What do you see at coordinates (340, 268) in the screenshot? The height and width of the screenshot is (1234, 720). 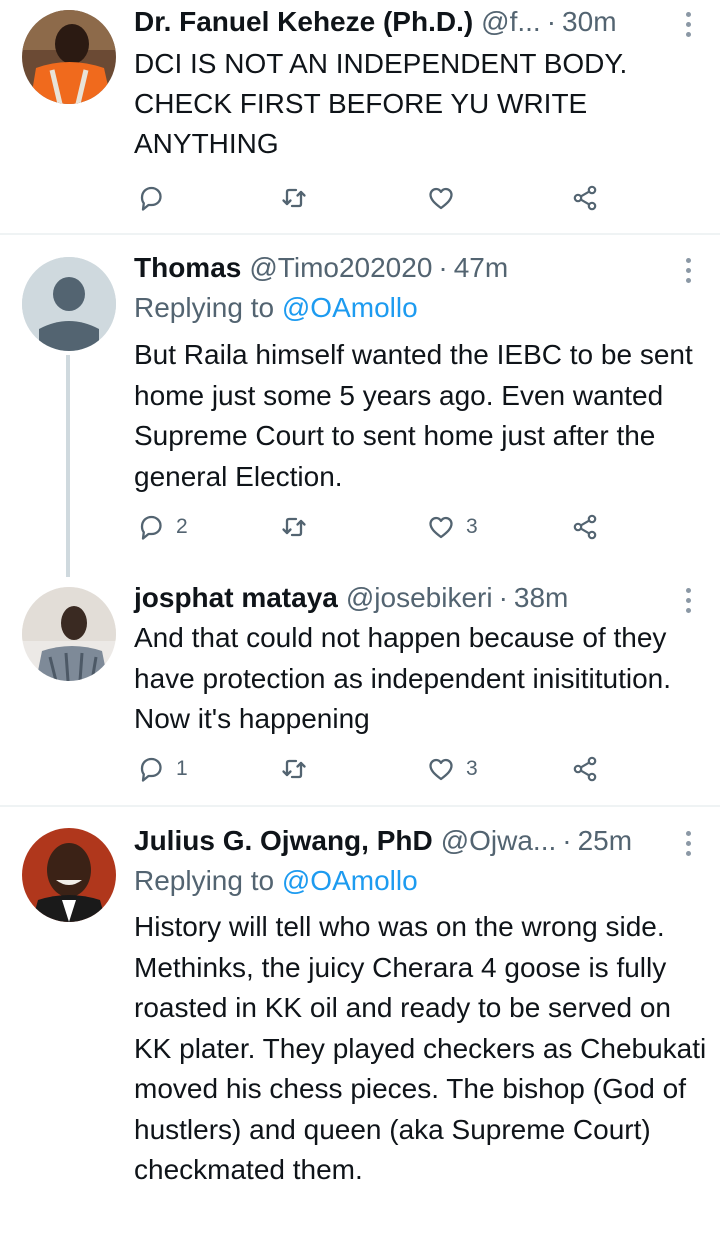 I see `user-handle: @Timo202020` at bounding box center [340, 268].